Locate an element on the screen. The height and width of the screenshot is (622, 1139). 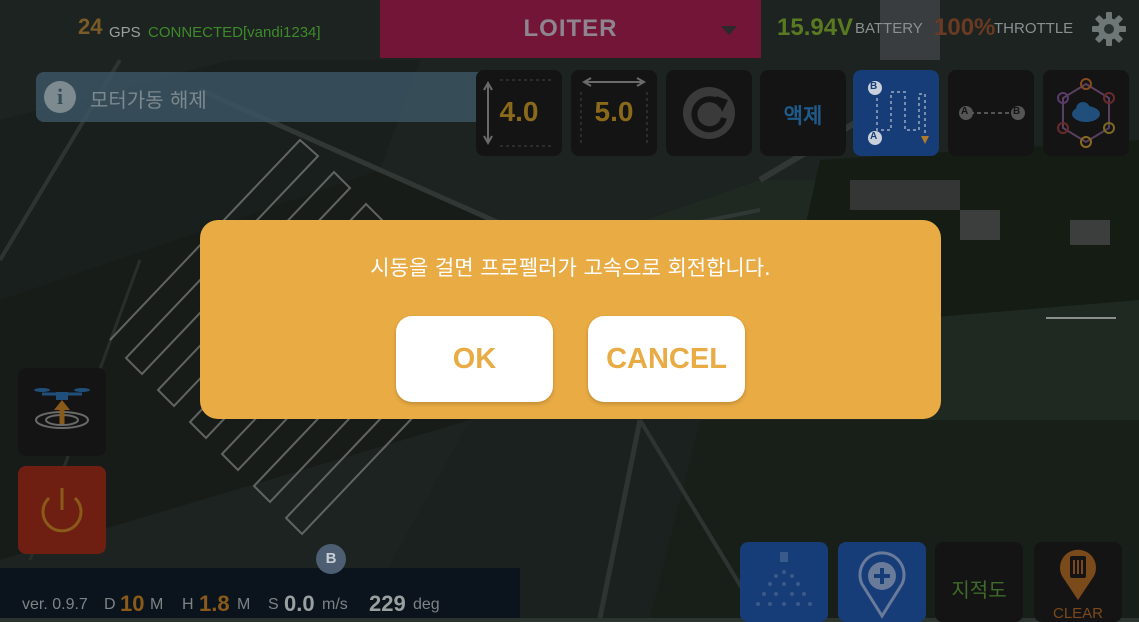
a-to-b-line-button: A B is located at coordinates (991, 113).